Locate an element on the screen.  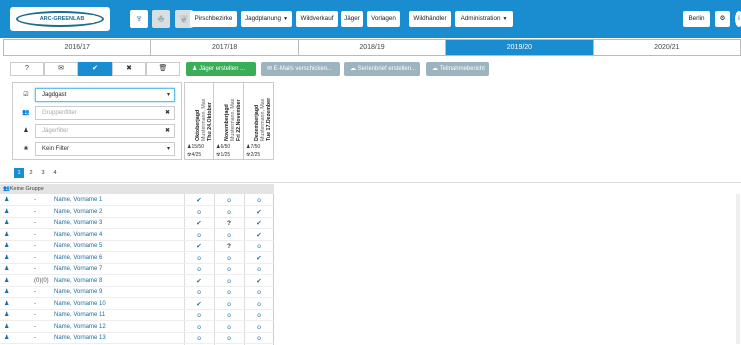
table-row: ♟ - Name, Vorname 5 ✔? o is located at coordinates (137, 246).